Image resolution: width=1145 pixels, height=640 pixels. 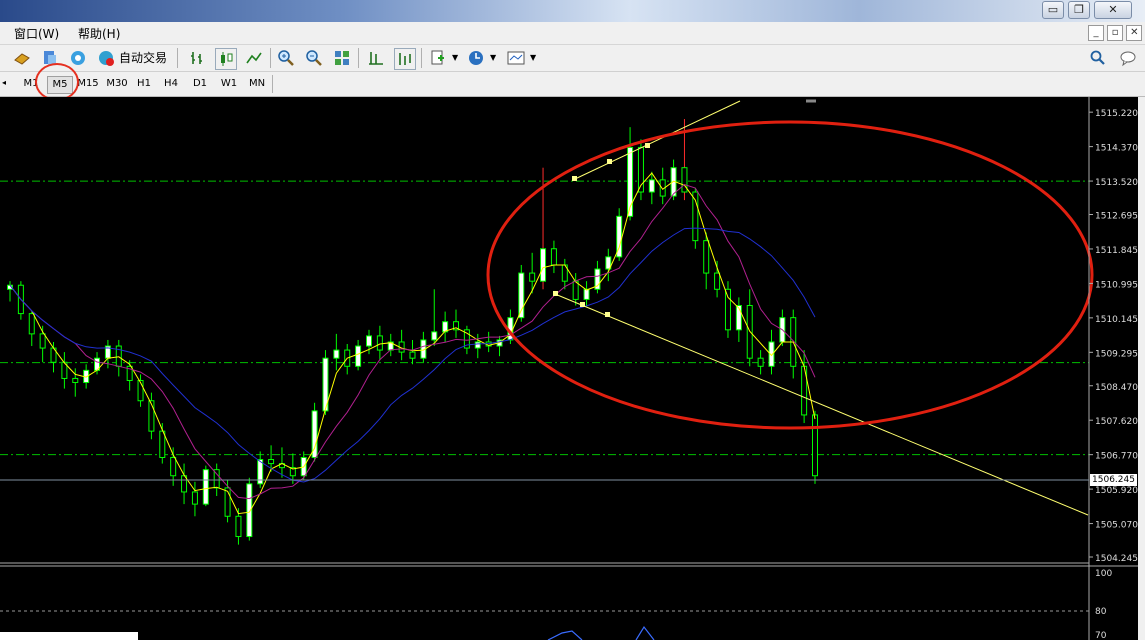 What do you see at coordinates (572, 11) in the screenshot?
I see `window-titlebar: ▭ ❐ ✕` at bounding box center [572, 11].